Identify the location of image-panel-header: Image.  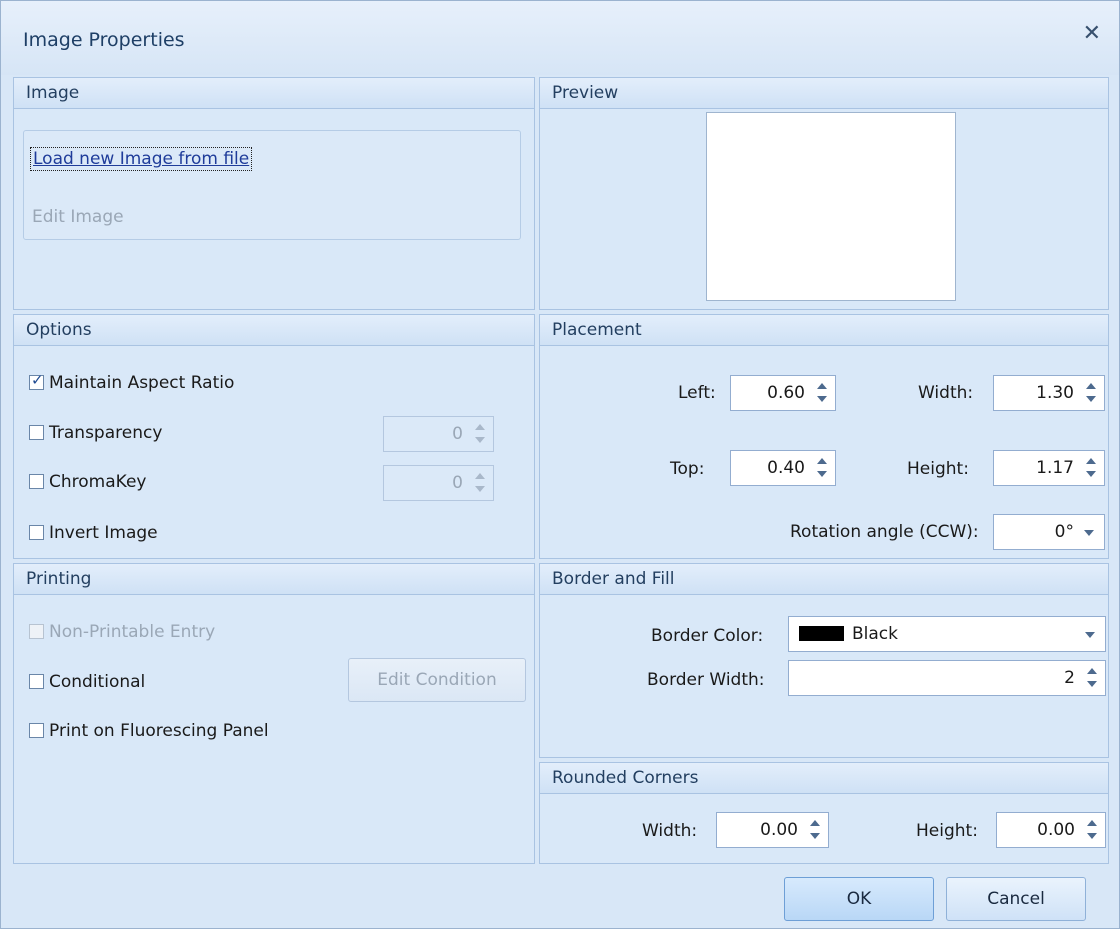
(274, 93).